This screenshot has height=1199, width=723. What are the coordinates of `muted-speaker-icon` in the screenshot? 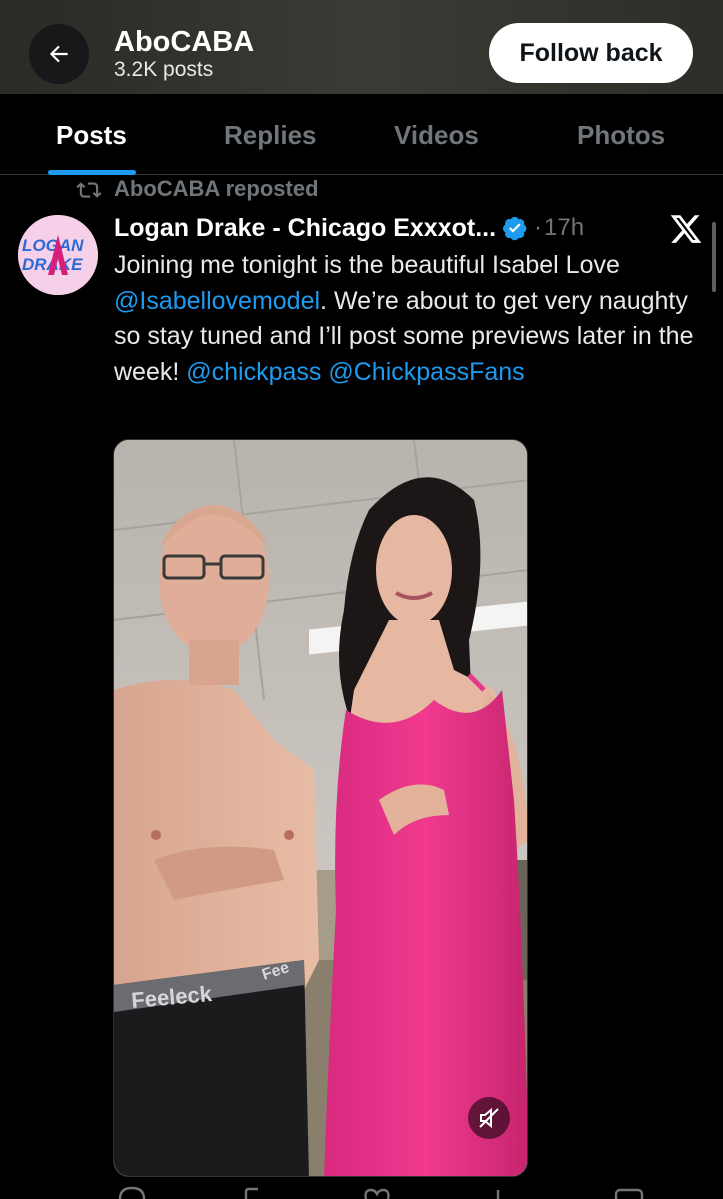 It's located at (489, 1118).